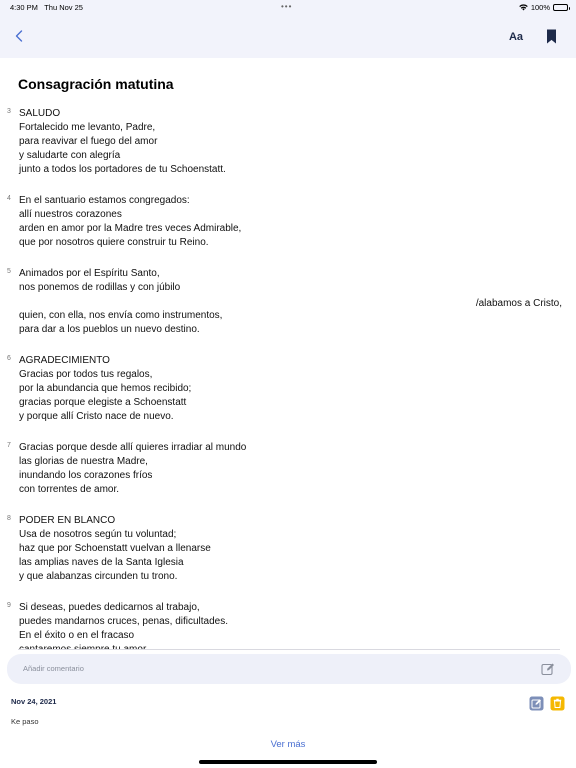 This screenshot has width=576, height=768. Describe the element at coordinates (96, 84) in the screenshot. I see `page-title: Consagración matutina` at that location.